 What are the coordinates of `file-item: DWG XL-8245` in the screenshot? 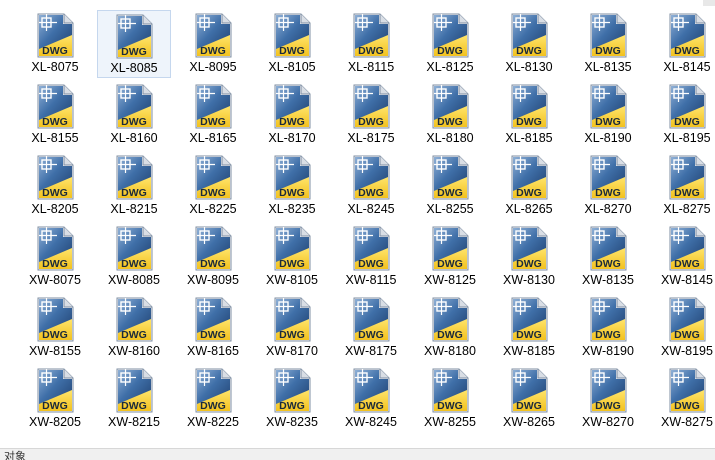 It's located at (371, 186).